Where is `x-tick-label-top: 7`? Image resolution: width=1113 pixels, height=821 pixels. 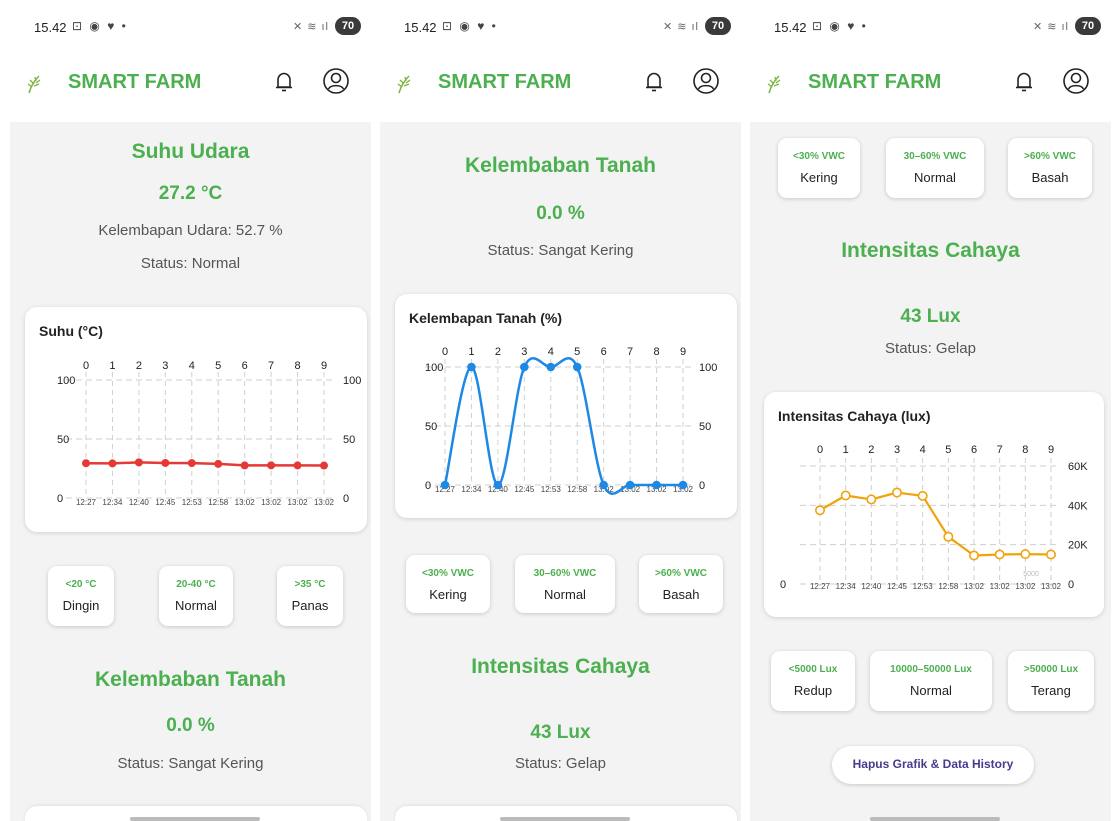 x-tick-label-top: 7 is located at coordinates (1000, 450).